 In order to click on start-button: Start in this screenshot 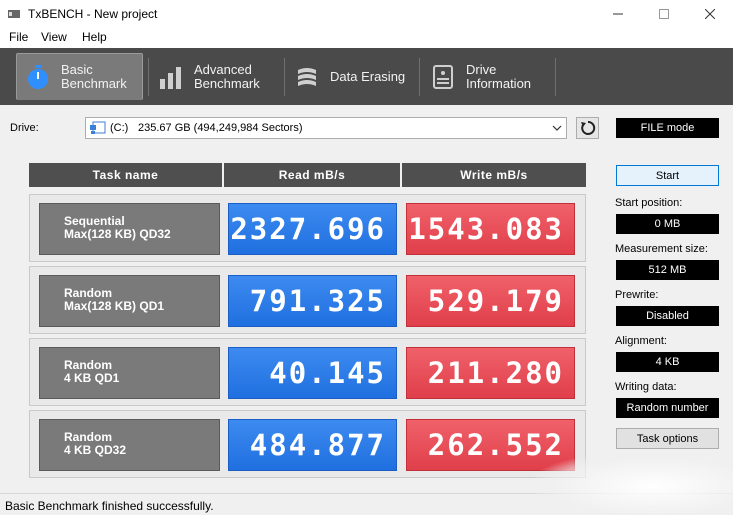, I will do `click(667, 175)`.